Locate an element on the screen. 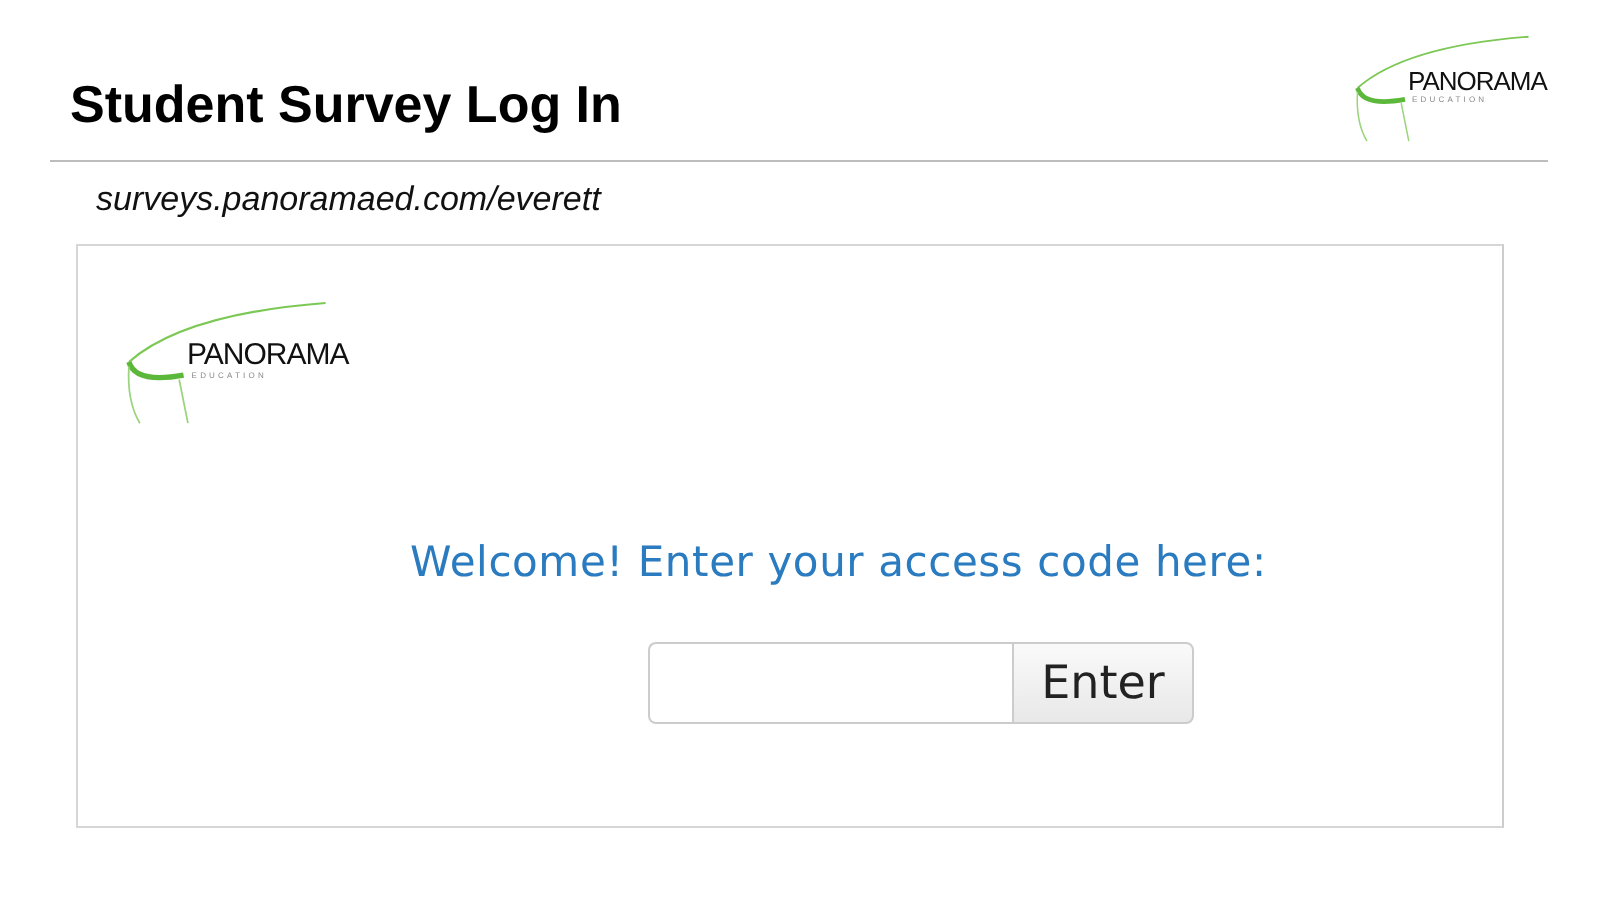 This screenshot has width=1600, height=900. enter-button: Enter is located at coordinates (1103, 683).